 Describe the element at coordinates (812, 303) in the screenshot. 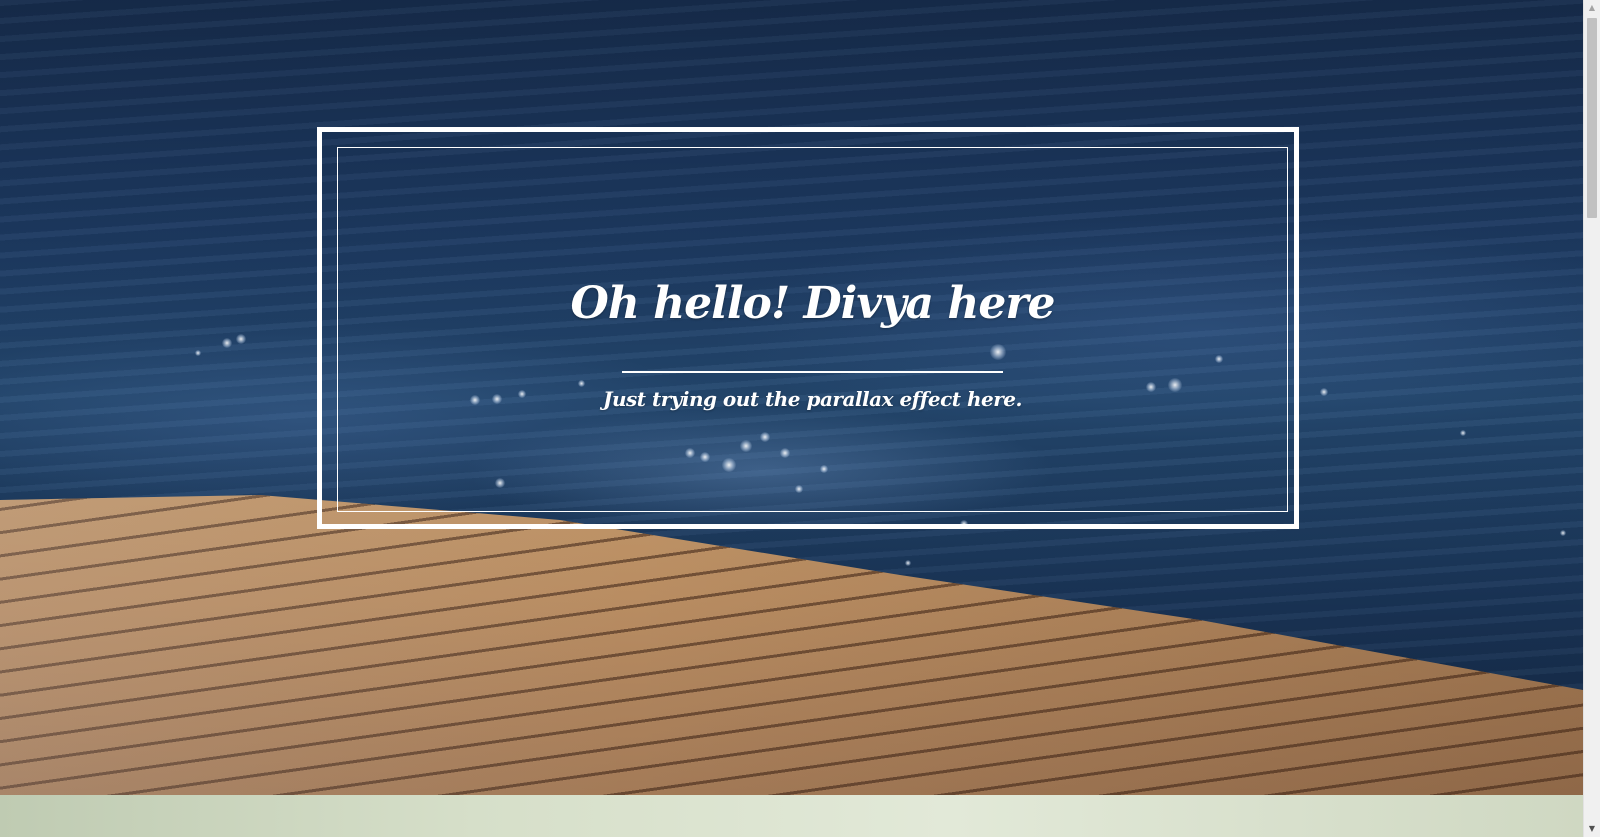

I see `hero-title: Oh hello! Divya here` at that location.